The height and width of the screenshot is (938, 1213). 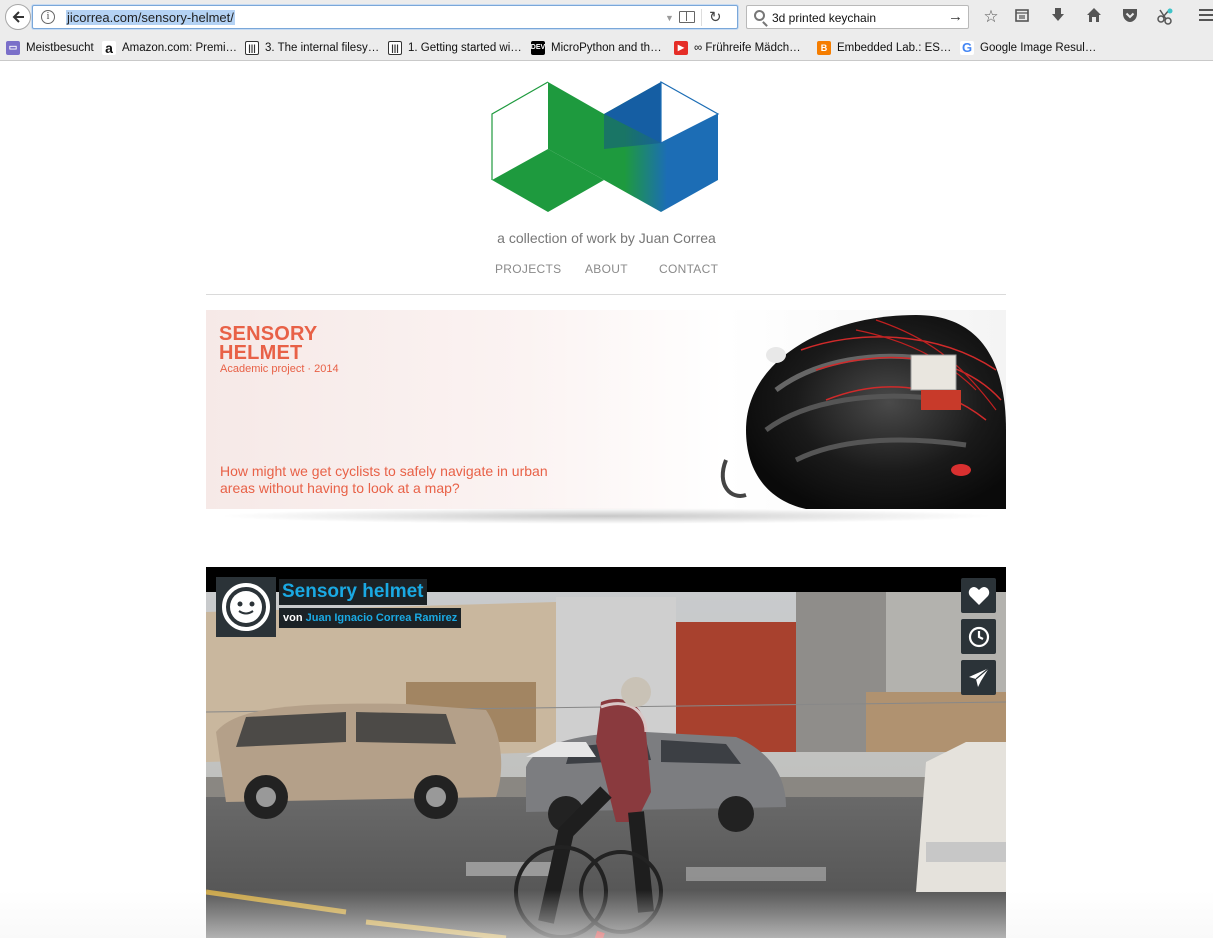 What do you see at coordinates (863, 412) in the screenshot?
I see `helmet-image` at bounding box center [863, 412].